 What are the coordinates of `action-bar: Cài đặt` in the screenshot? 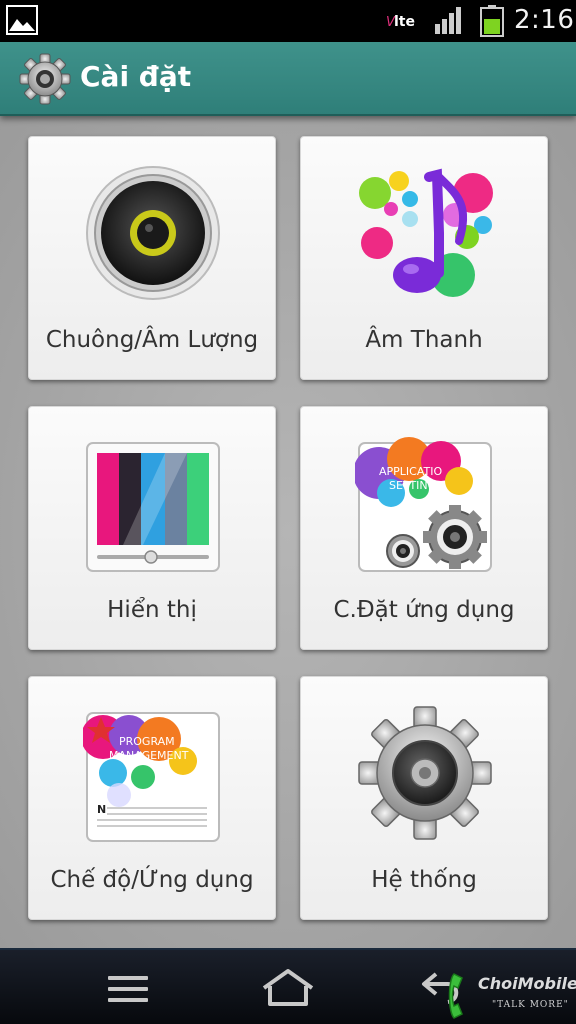 It's located at (288, 79).